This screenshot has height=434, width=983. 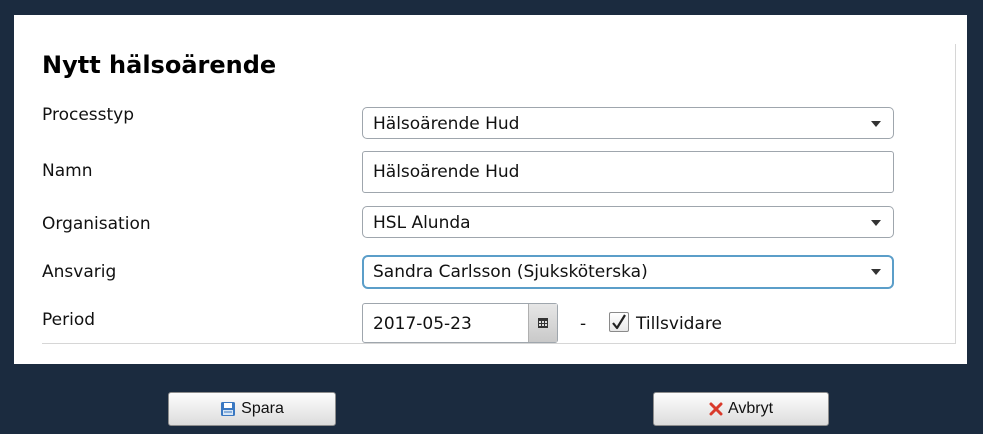 I want to click on namn-input: Hälsoärende Hud, so click(x=628, y=172).